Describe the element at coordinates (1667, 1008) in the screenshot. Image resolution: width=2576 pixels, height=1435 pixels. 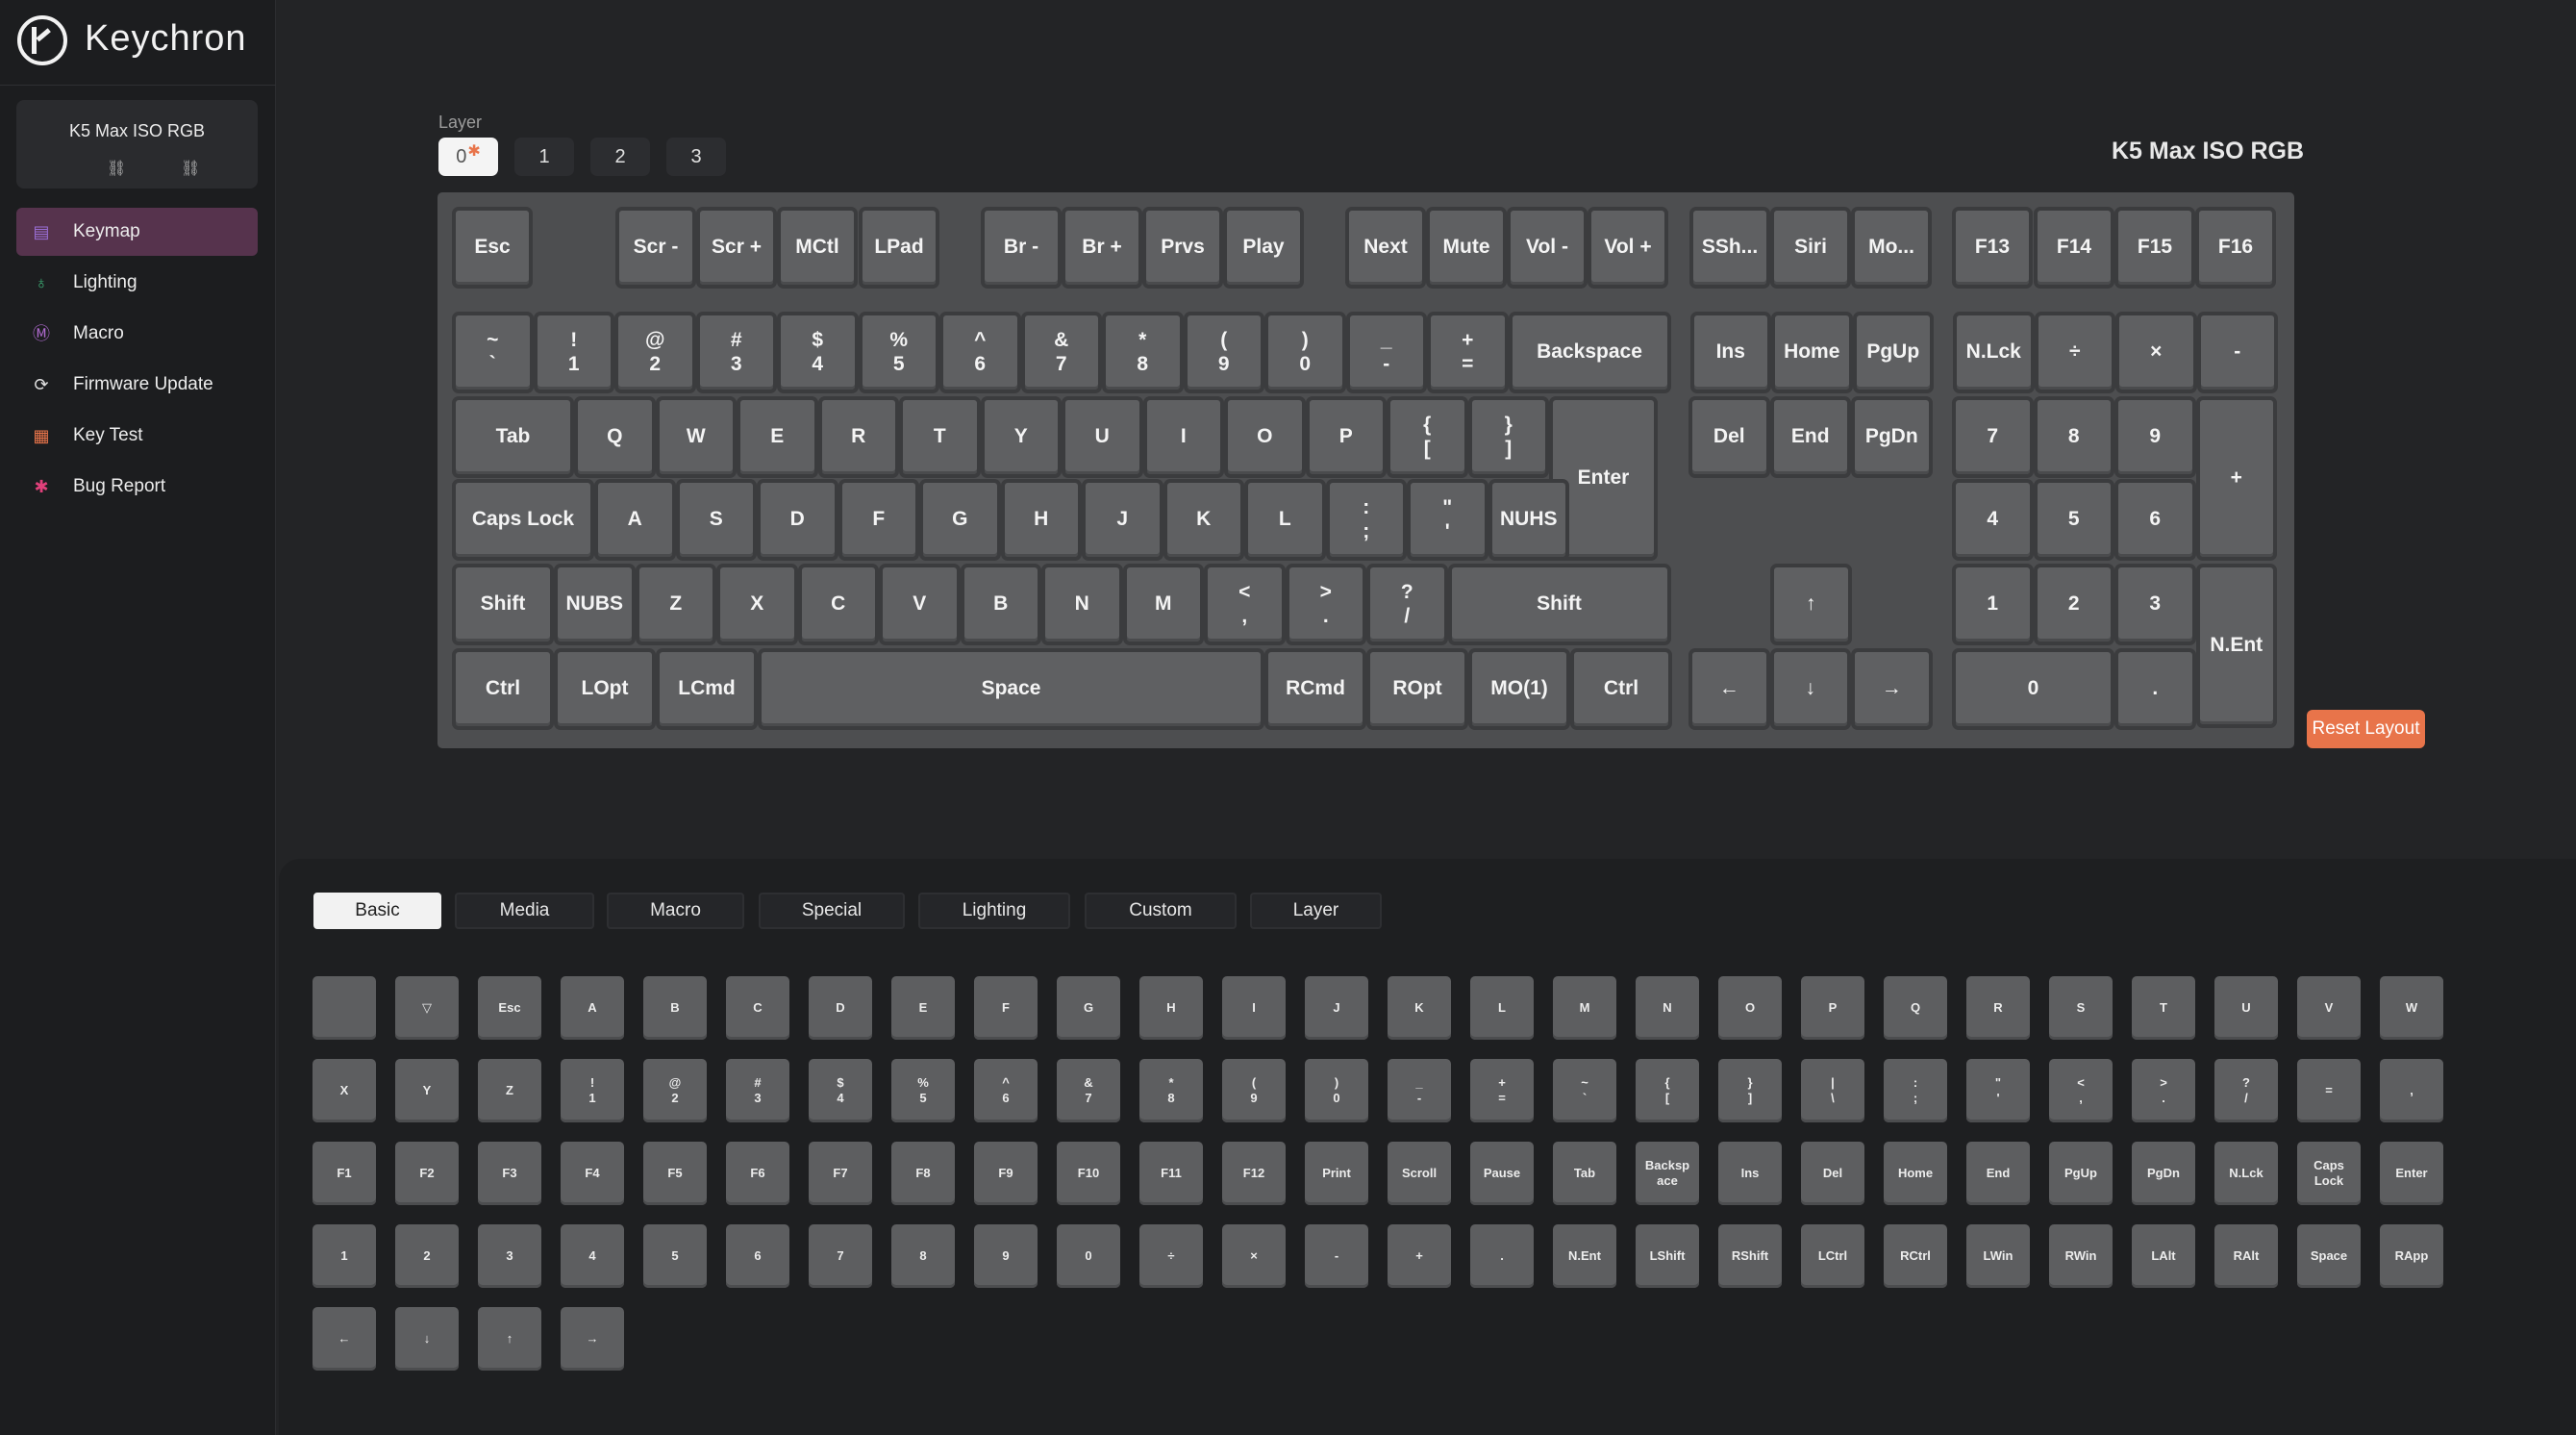
I see `palette-key-n: N` at that location.